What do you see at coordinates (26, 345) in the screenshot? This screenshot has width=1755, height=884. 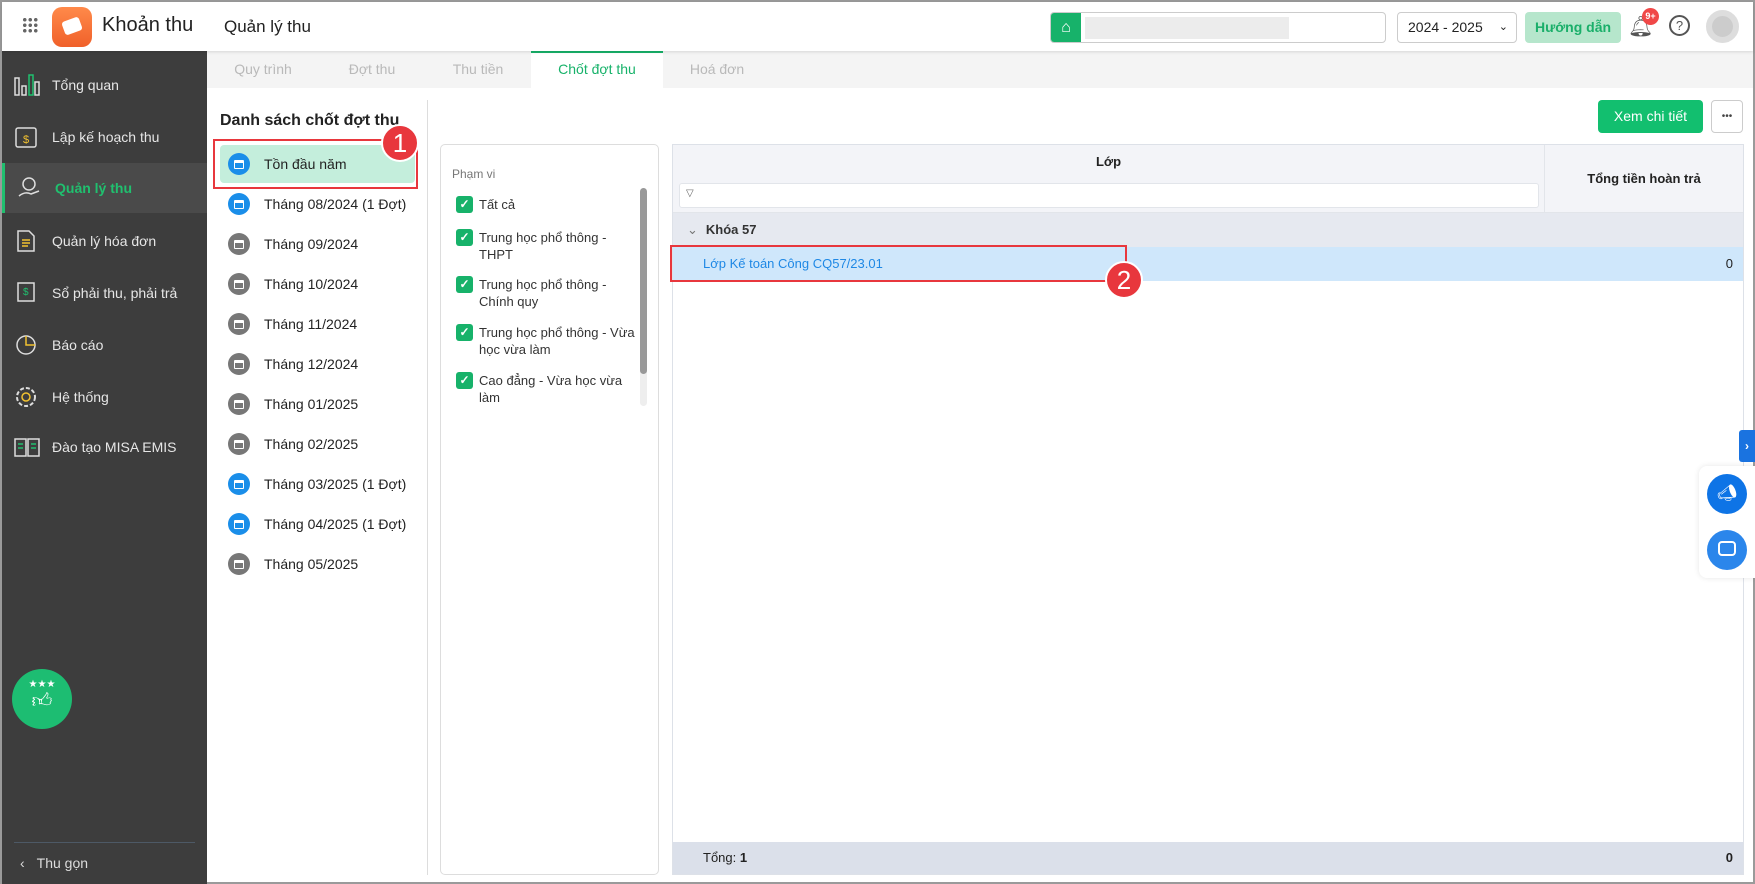 I see `pie-chart-icon` at bounding box center [26, 345].